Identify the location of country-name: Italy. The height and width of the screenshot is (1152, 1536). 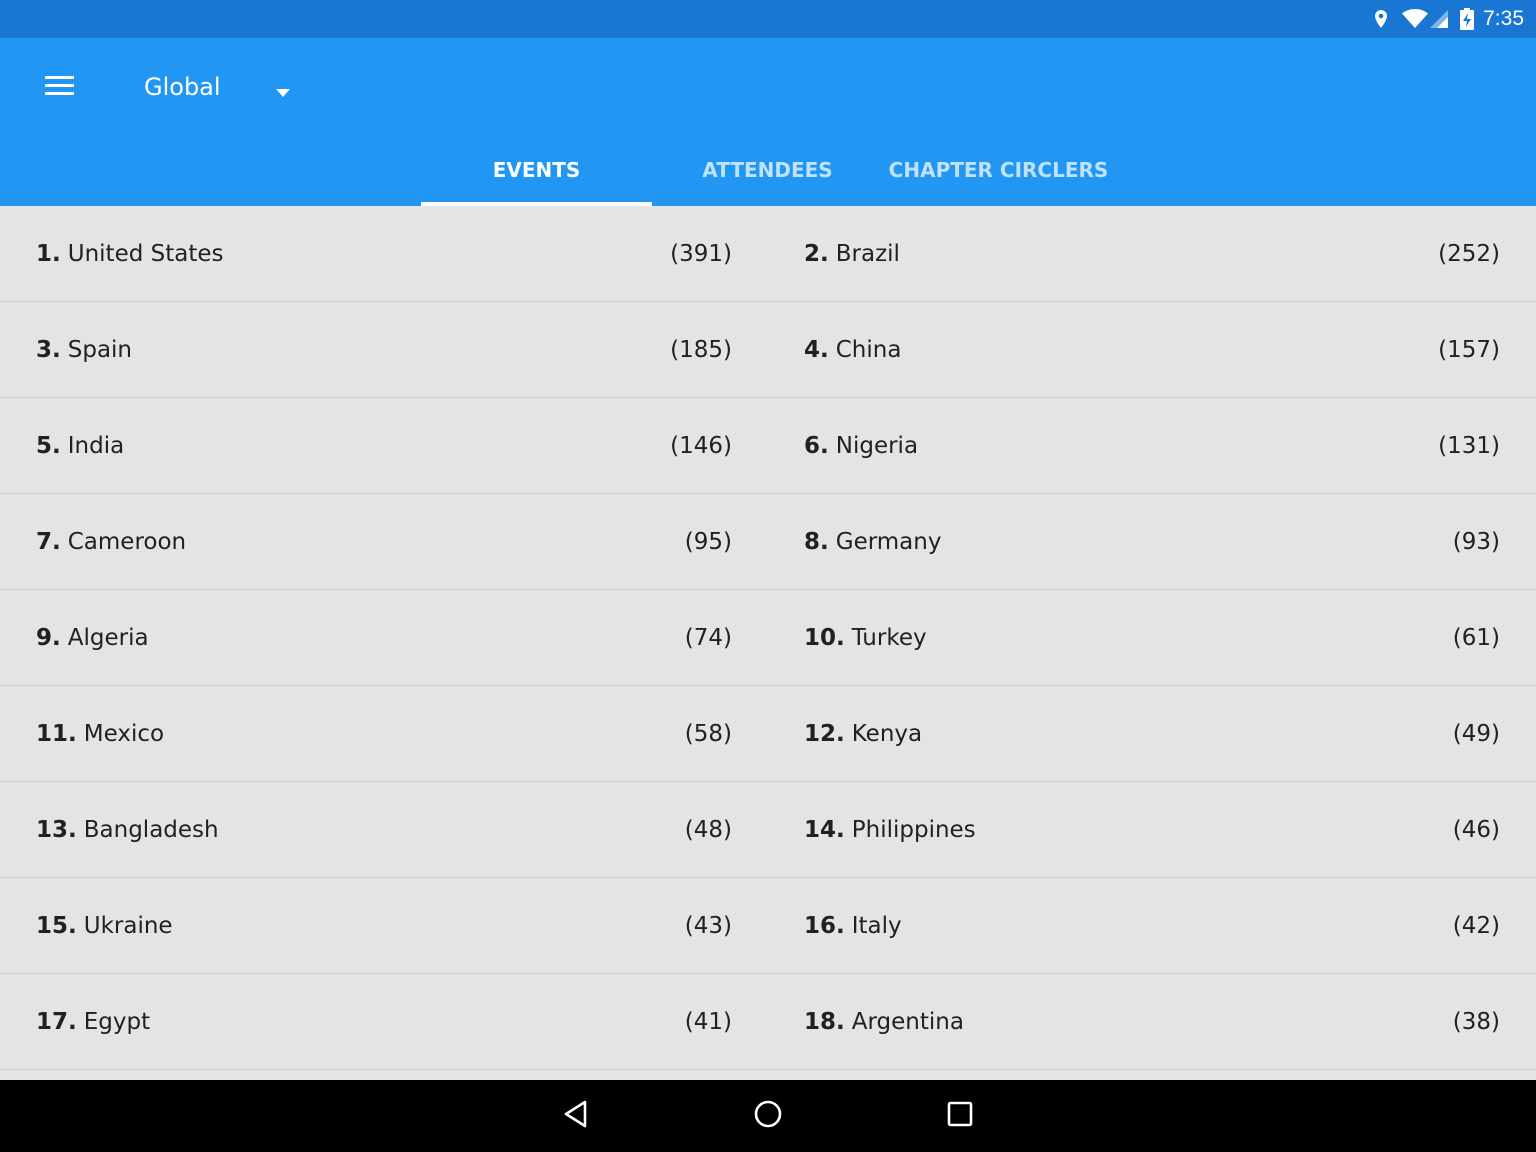
(876, 925).